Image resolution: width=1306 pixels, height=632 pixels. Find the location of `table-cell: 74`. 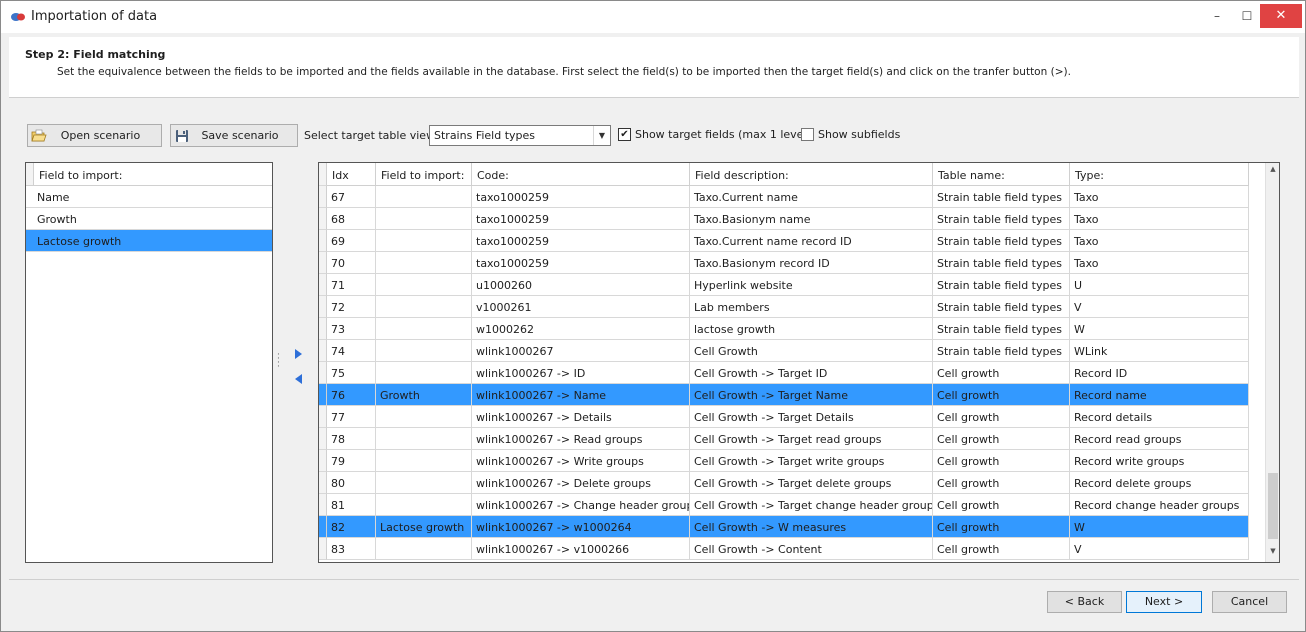

table-cell: 74 is located at coordinates (351, 351).